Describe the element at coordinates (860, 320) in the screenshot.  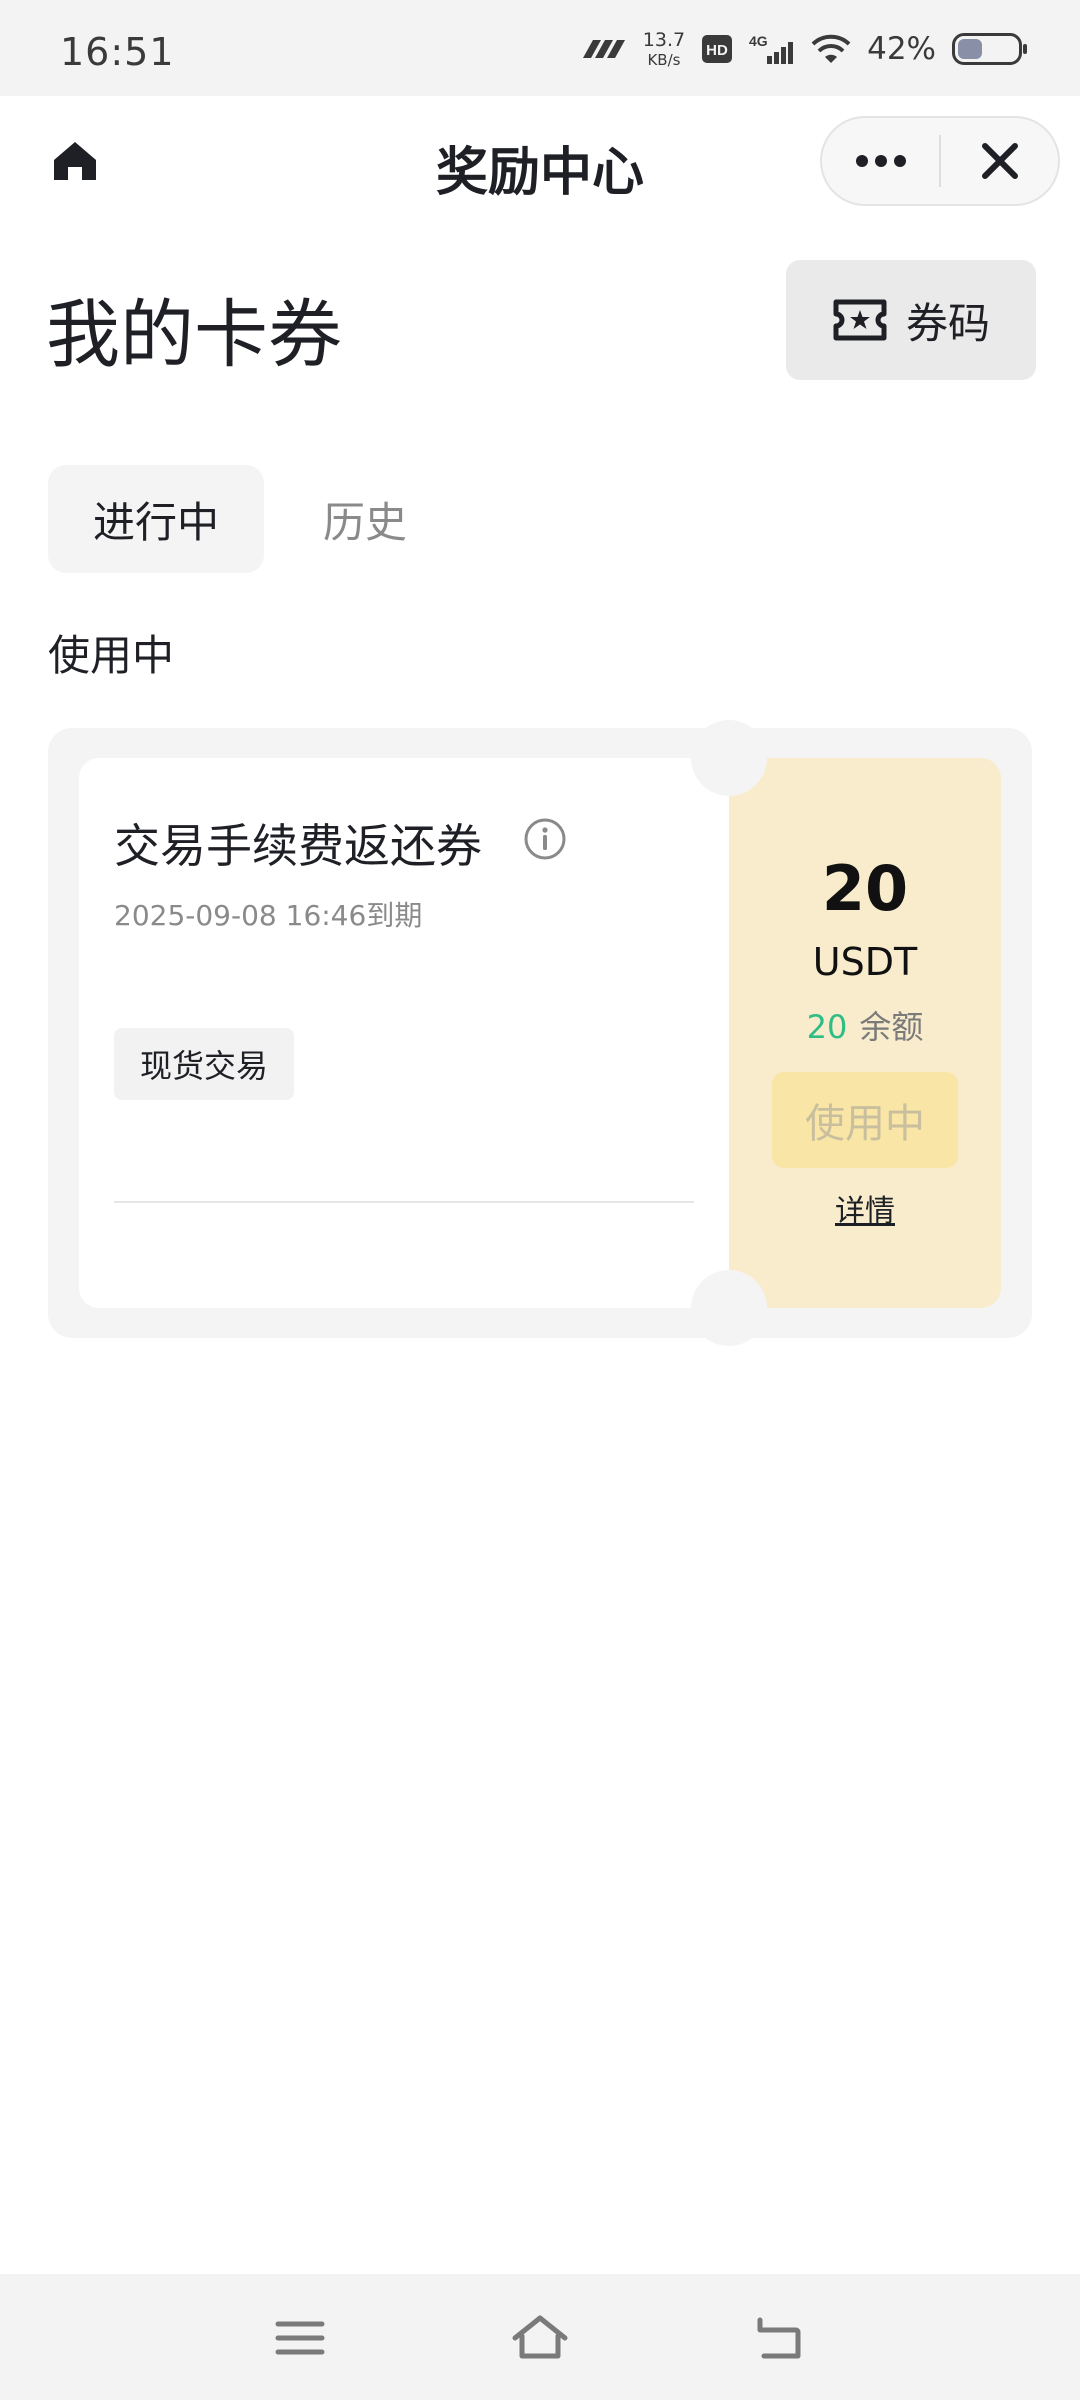
I see `ticket-icon` at that location.